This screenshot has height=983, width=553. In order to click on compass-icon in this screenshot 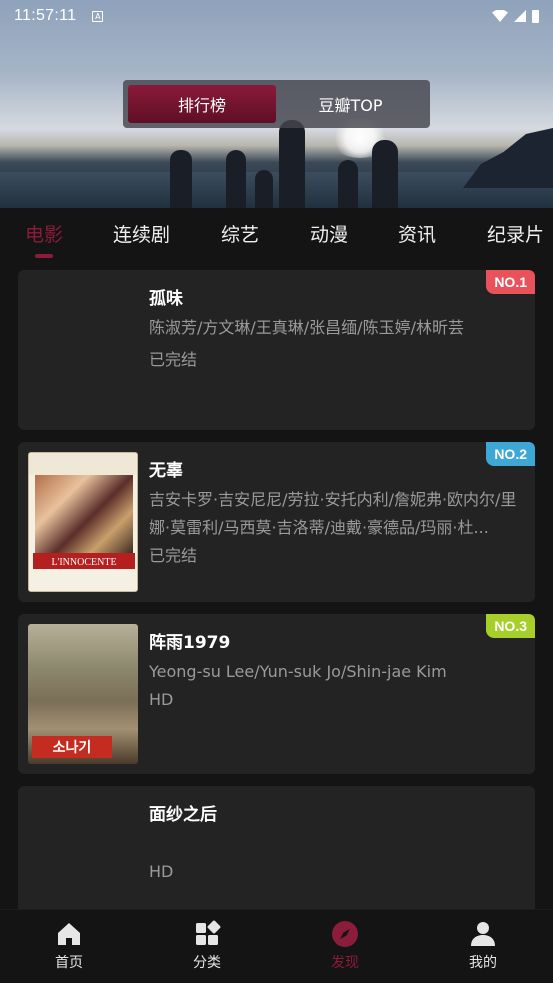, I will do `click(345, 934)`.